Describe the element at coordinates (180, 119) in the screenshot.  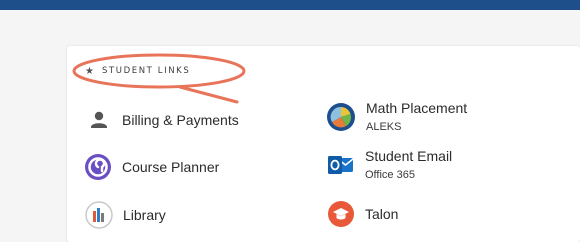
I see `link-label: Billing & Payments` at that location.